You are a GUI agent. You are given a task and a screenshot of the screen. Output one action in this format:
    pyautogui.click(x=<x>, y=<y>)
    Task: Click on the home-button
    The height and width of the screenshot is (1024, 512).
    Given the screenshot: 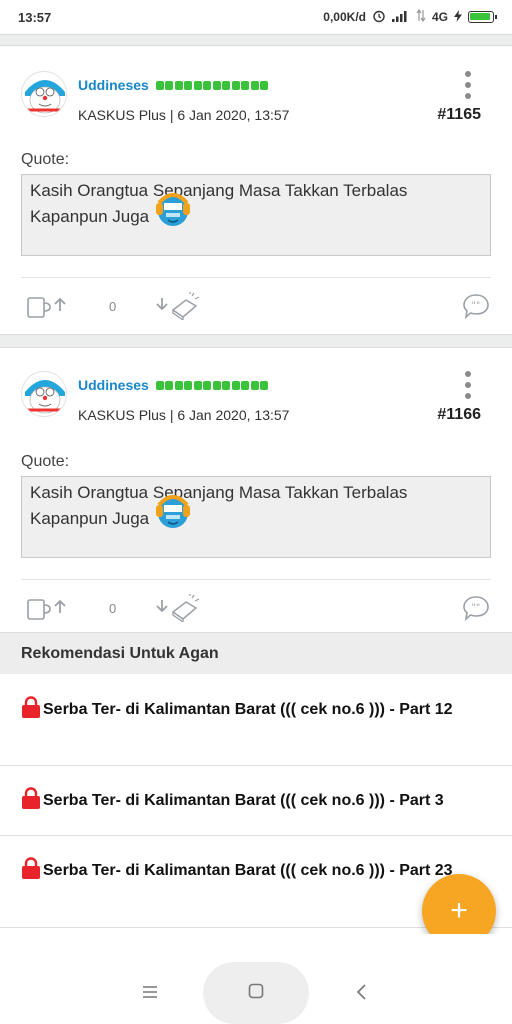 What is the action you would take?
    pyautogui.click(x=256, y=993)
    